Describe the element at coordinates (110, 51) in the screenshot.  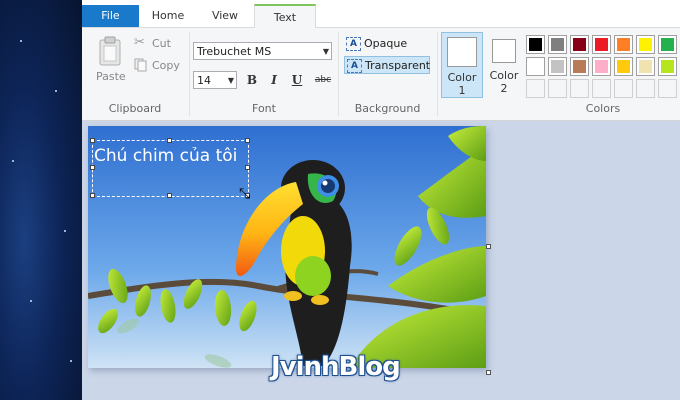
I see `paste-icon` at that location.